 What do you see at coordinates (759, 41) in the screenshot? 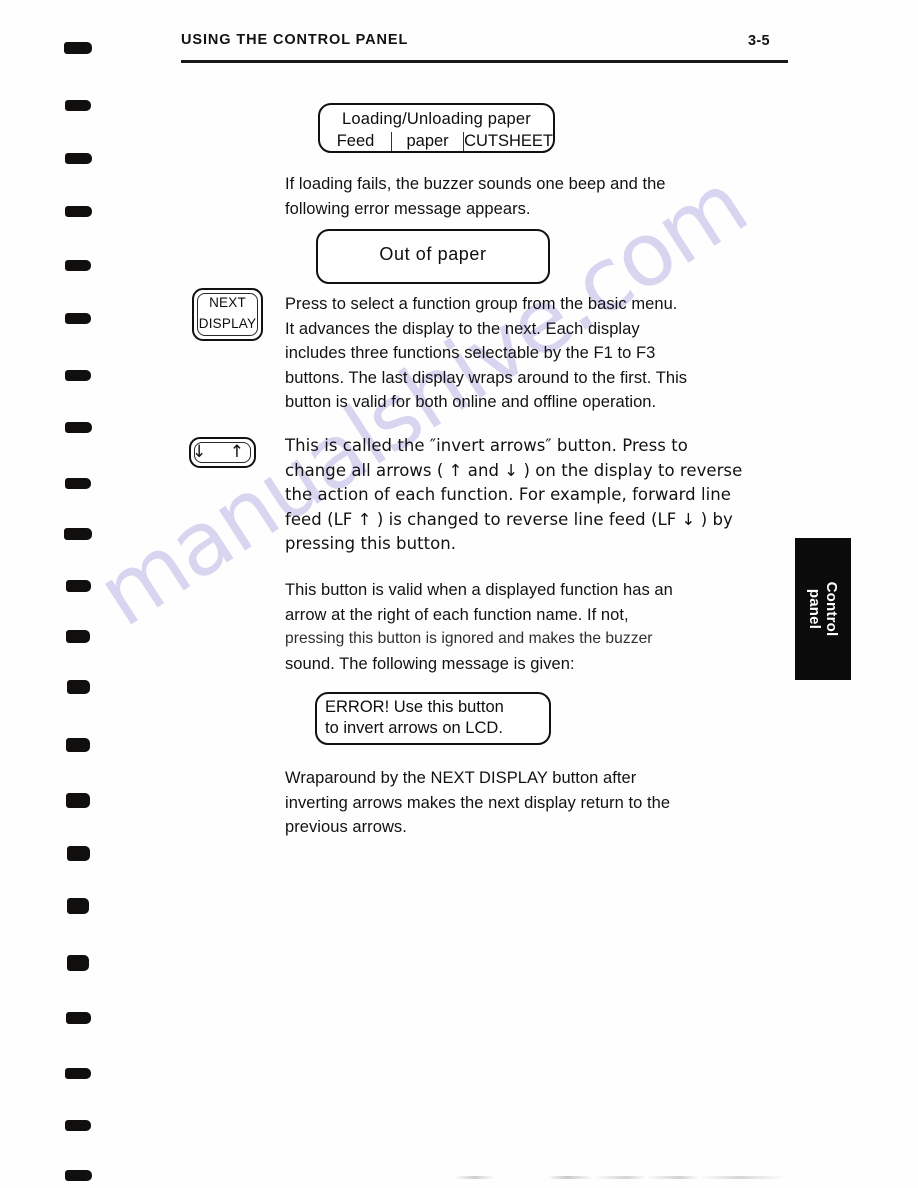
I see `page-number: 3-5` at bounding box center [759, 41].